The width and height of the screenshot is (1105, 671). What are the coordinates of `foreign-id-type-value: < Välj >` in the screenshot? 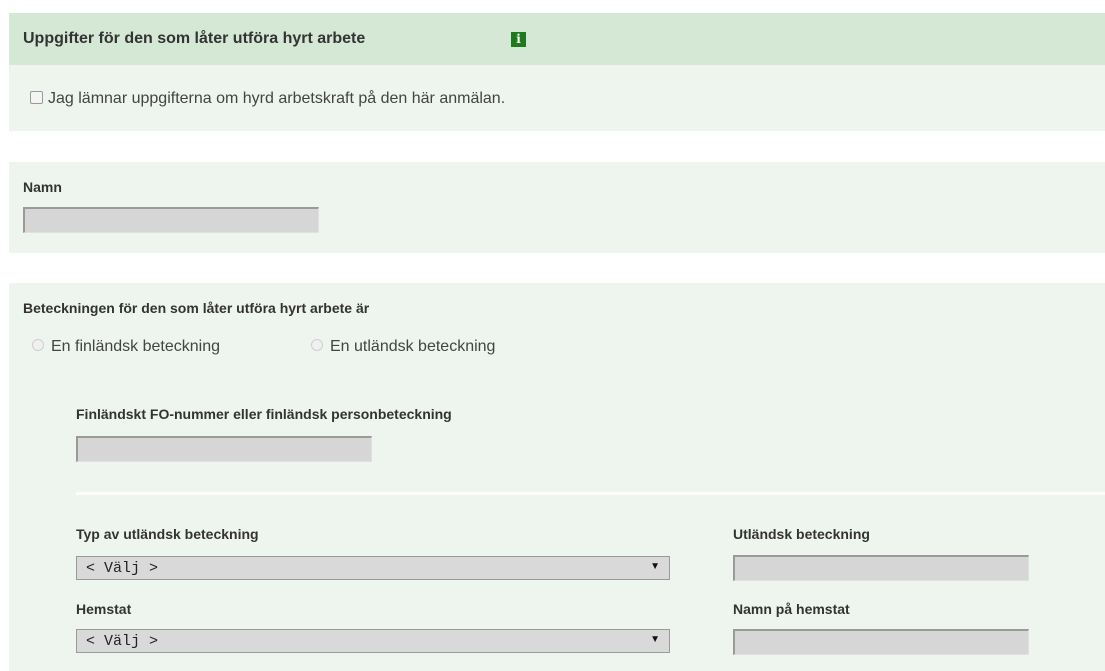 It's located at (122, 568).